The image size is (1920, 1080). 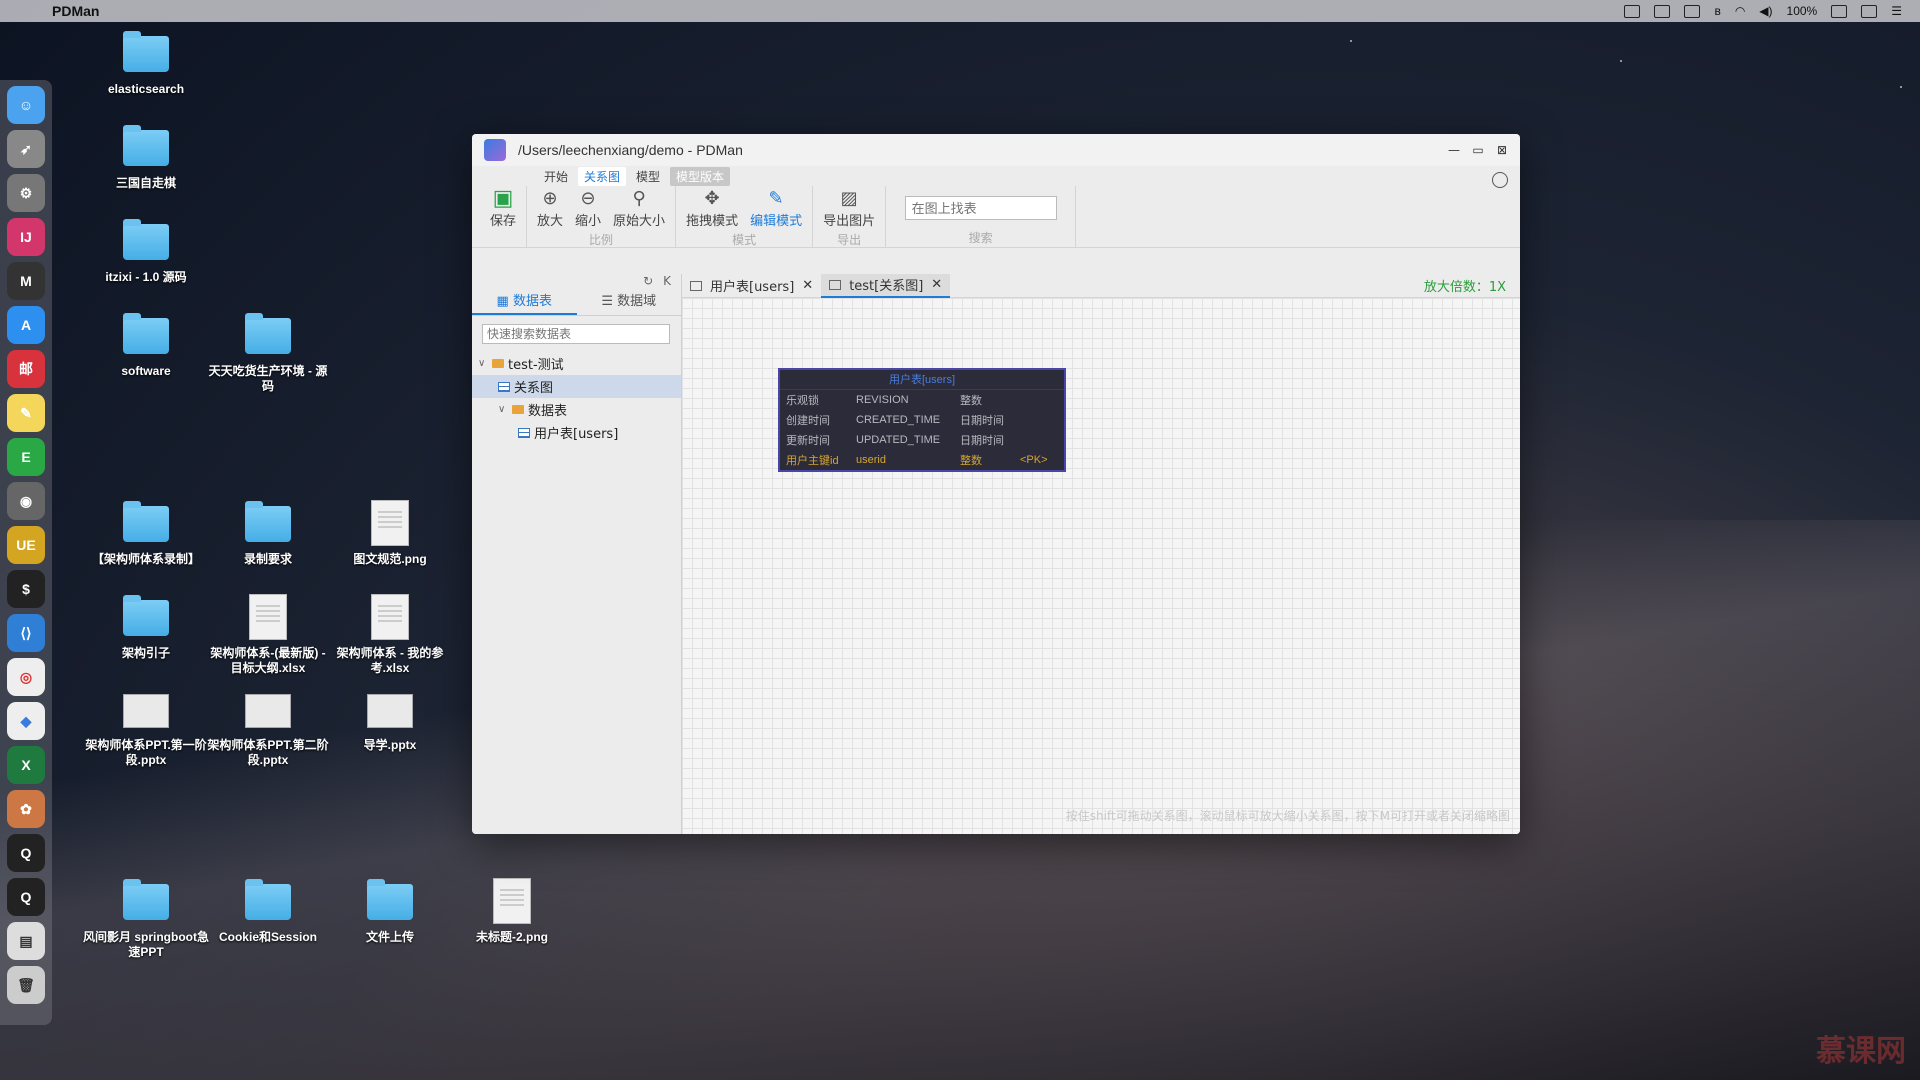 What do you see at coordinates (26, 589) in the screenshot?
I see `terminal-icon: $` at bounding box center [26, 589].